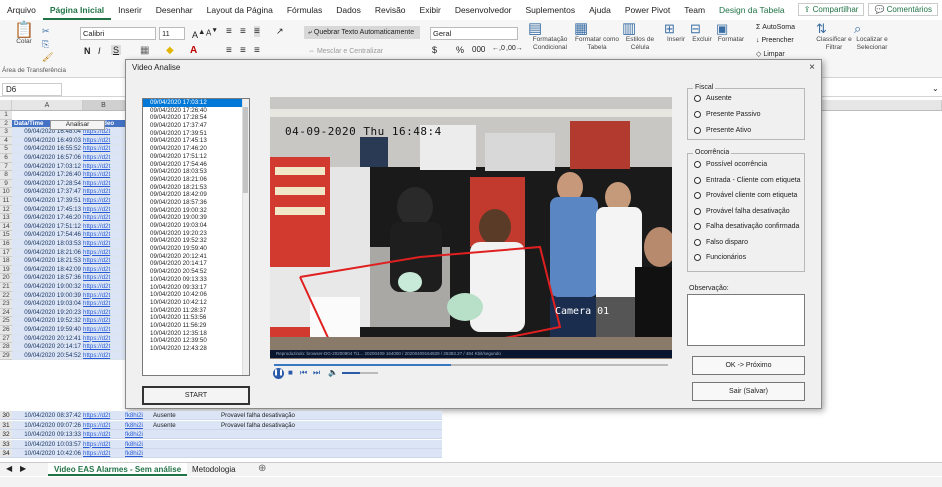  Describe the element at coordinates (47, 105) in the screenshot. I see `column-header-a: A` at that location.